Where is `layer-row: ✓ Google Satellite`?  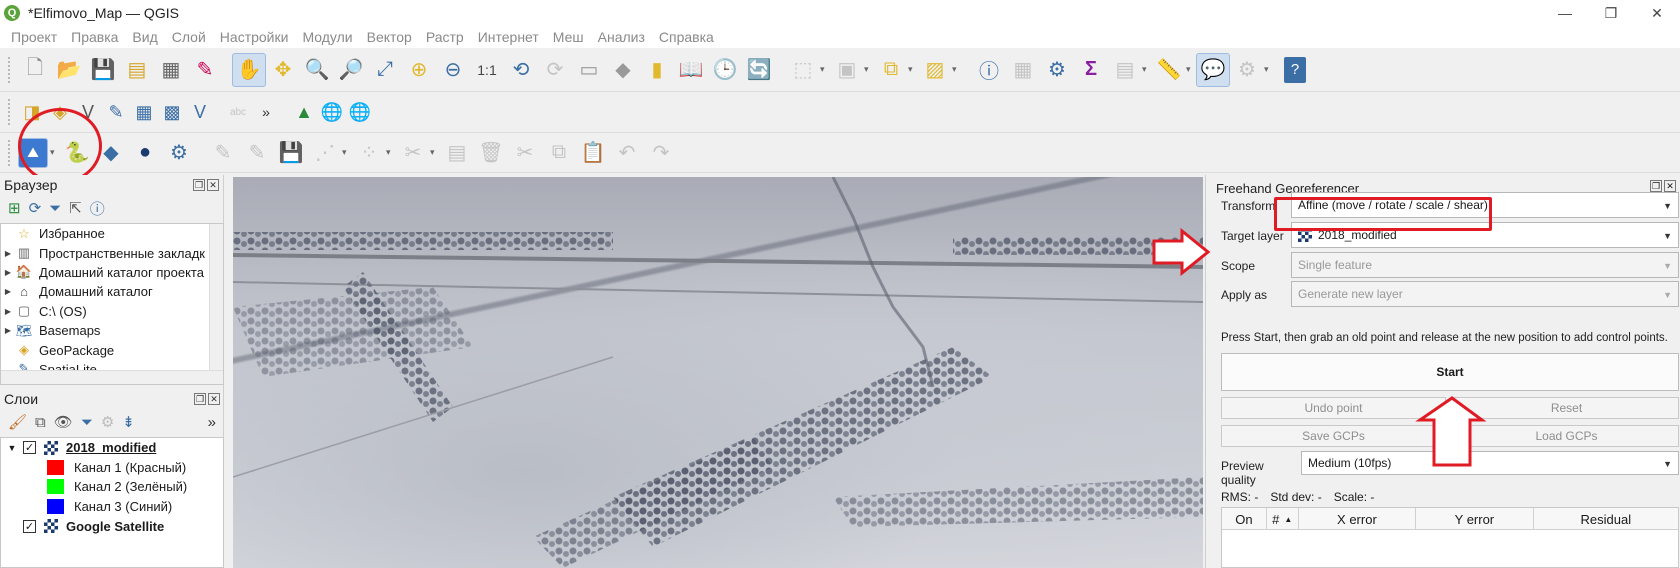
layer-row: ✓ Google Satellite is located at coordinates (112, 526).